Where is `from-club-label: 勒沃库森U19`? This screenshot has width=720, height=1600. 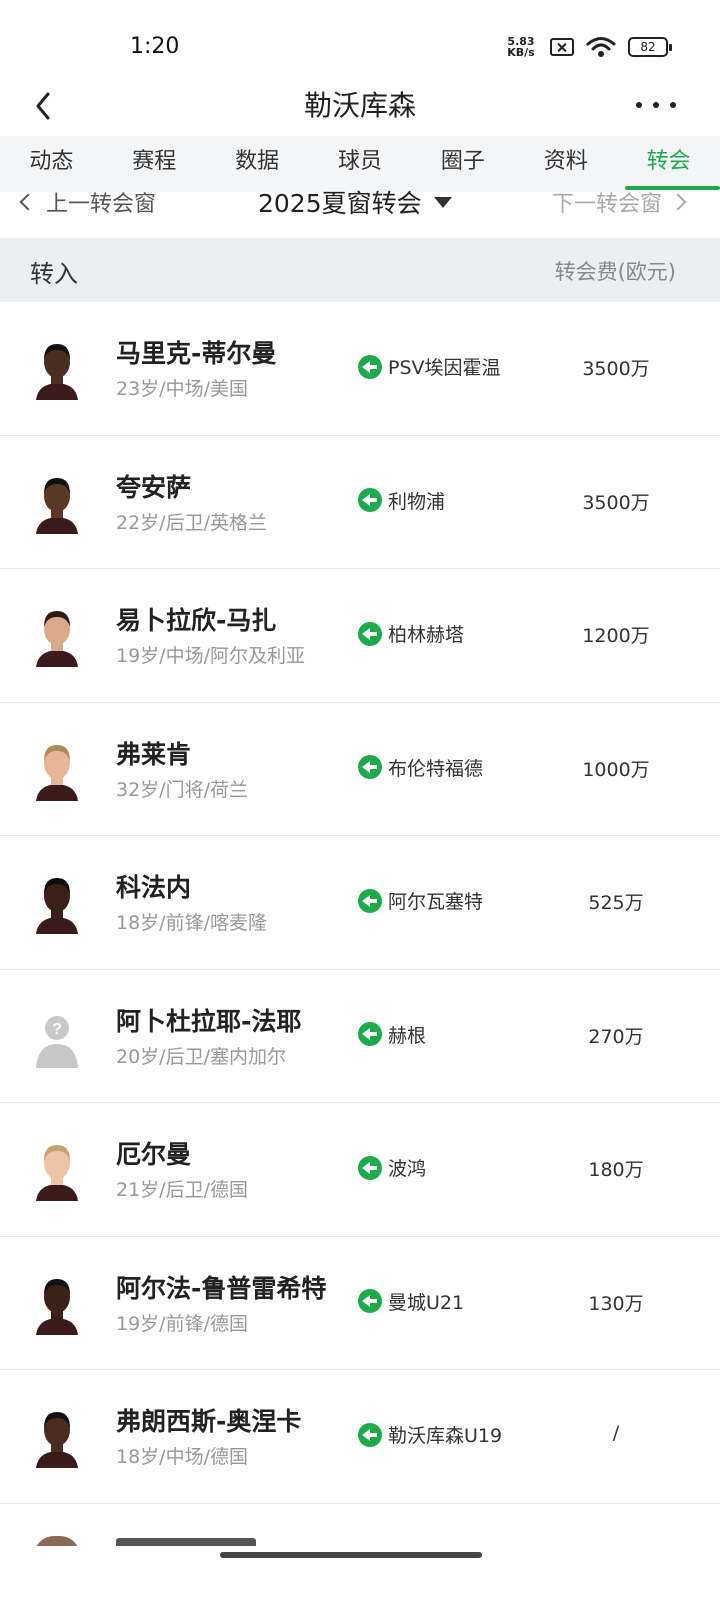 from-club-label: 勒沃库森U19 is located at coordinates (445, 1436).